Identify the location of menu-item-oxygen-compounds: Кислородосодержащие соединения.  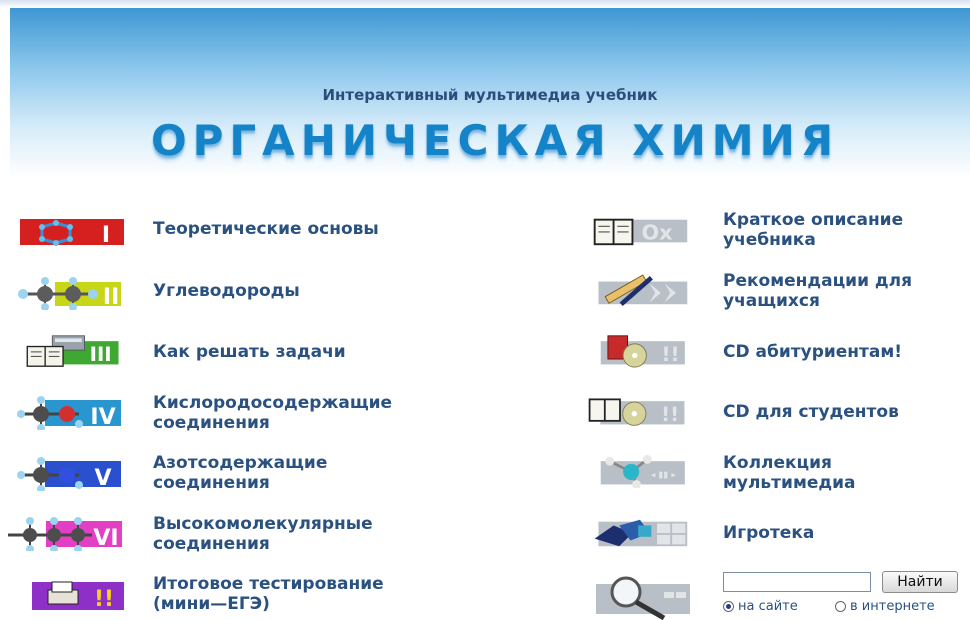
(272, 413).